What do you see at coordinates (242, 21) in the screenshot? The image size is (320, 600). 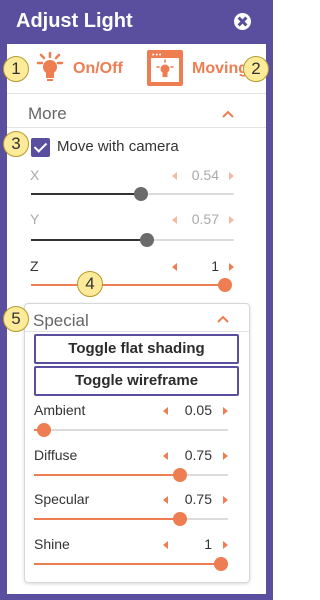 I see `close-icon` at bounding box center [242, 21].